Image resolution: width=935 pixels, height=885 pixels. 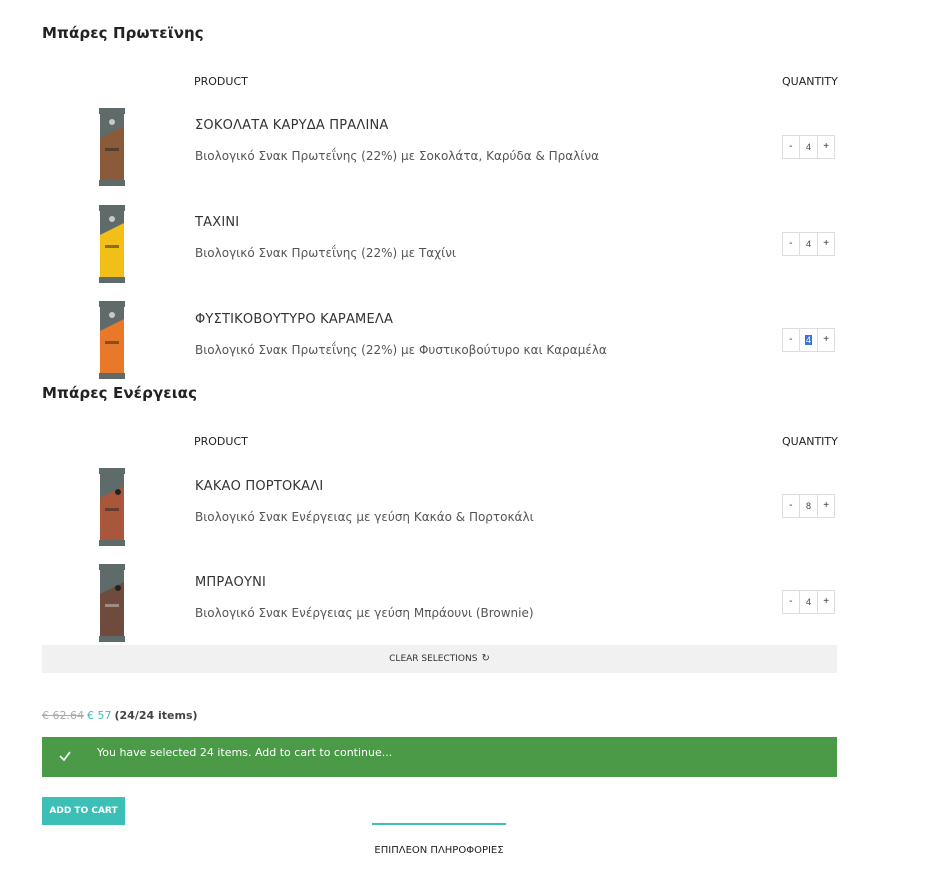 What do you see at coordinates (123, 33) in the screenshot?
I see `section-title: Μπάρες Πρωτεϊνης` at bounding box center [123, 33].